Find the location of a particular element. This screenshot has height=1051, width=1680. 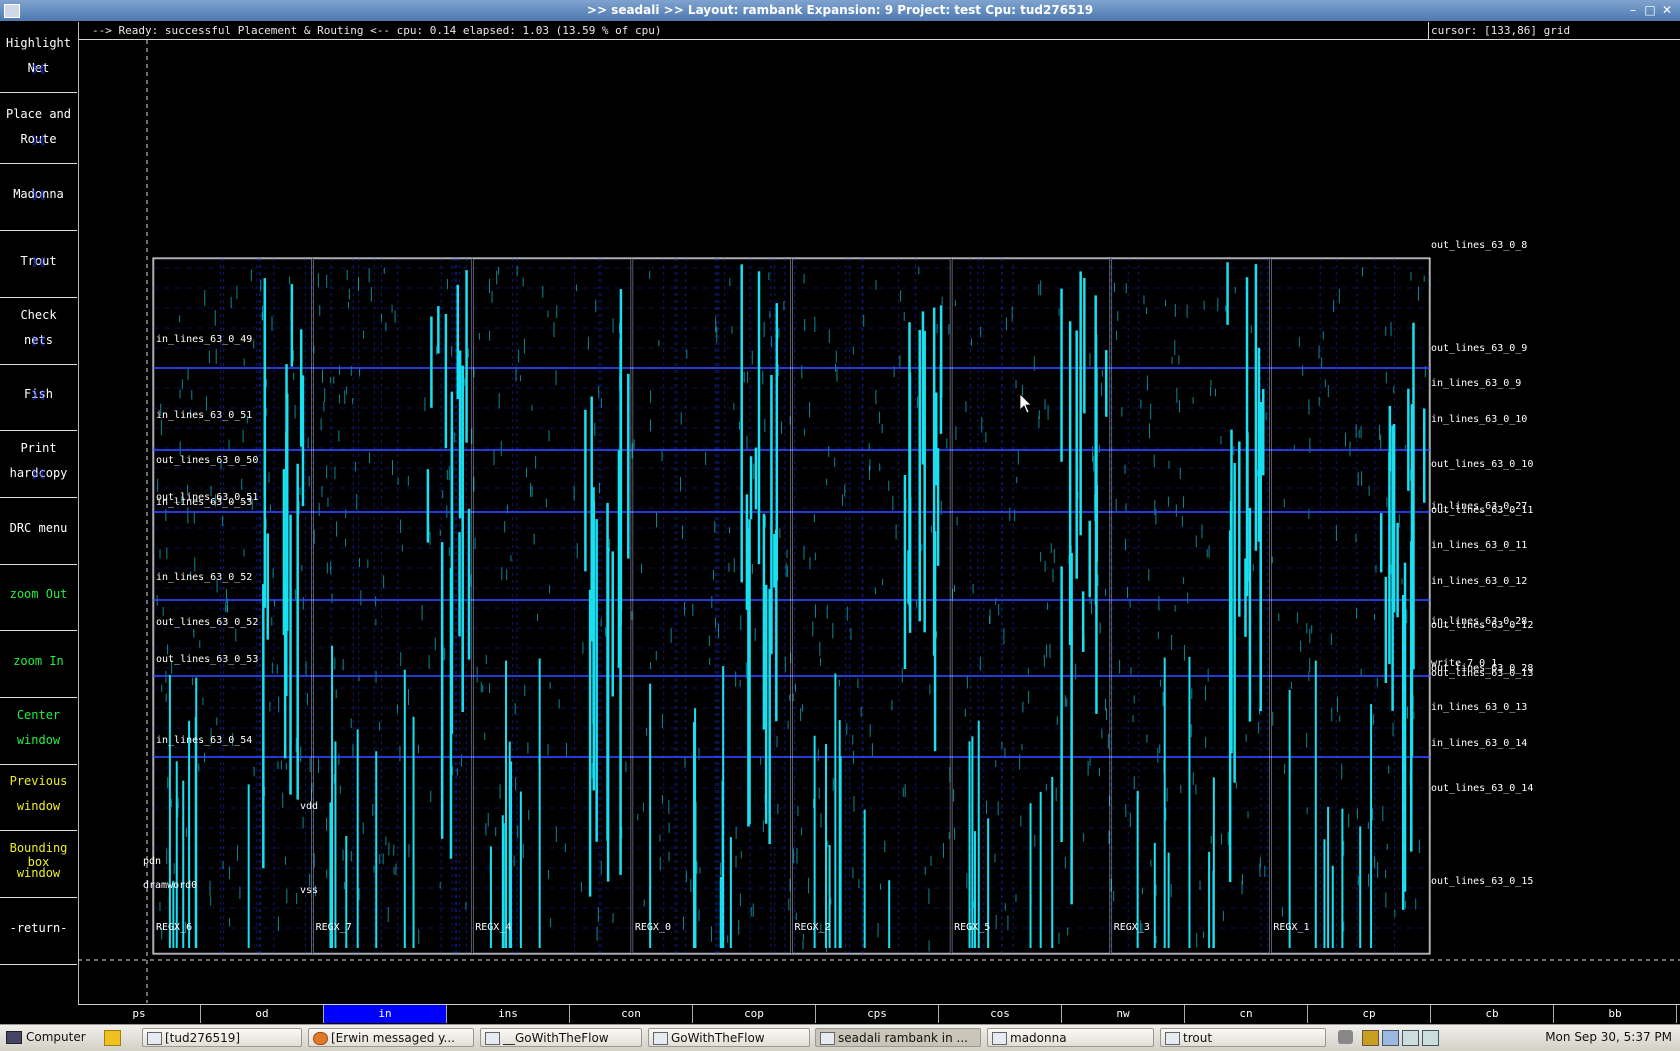

pin-label-left: in_lines_63_0_49 is located at coordinates (204, 339).